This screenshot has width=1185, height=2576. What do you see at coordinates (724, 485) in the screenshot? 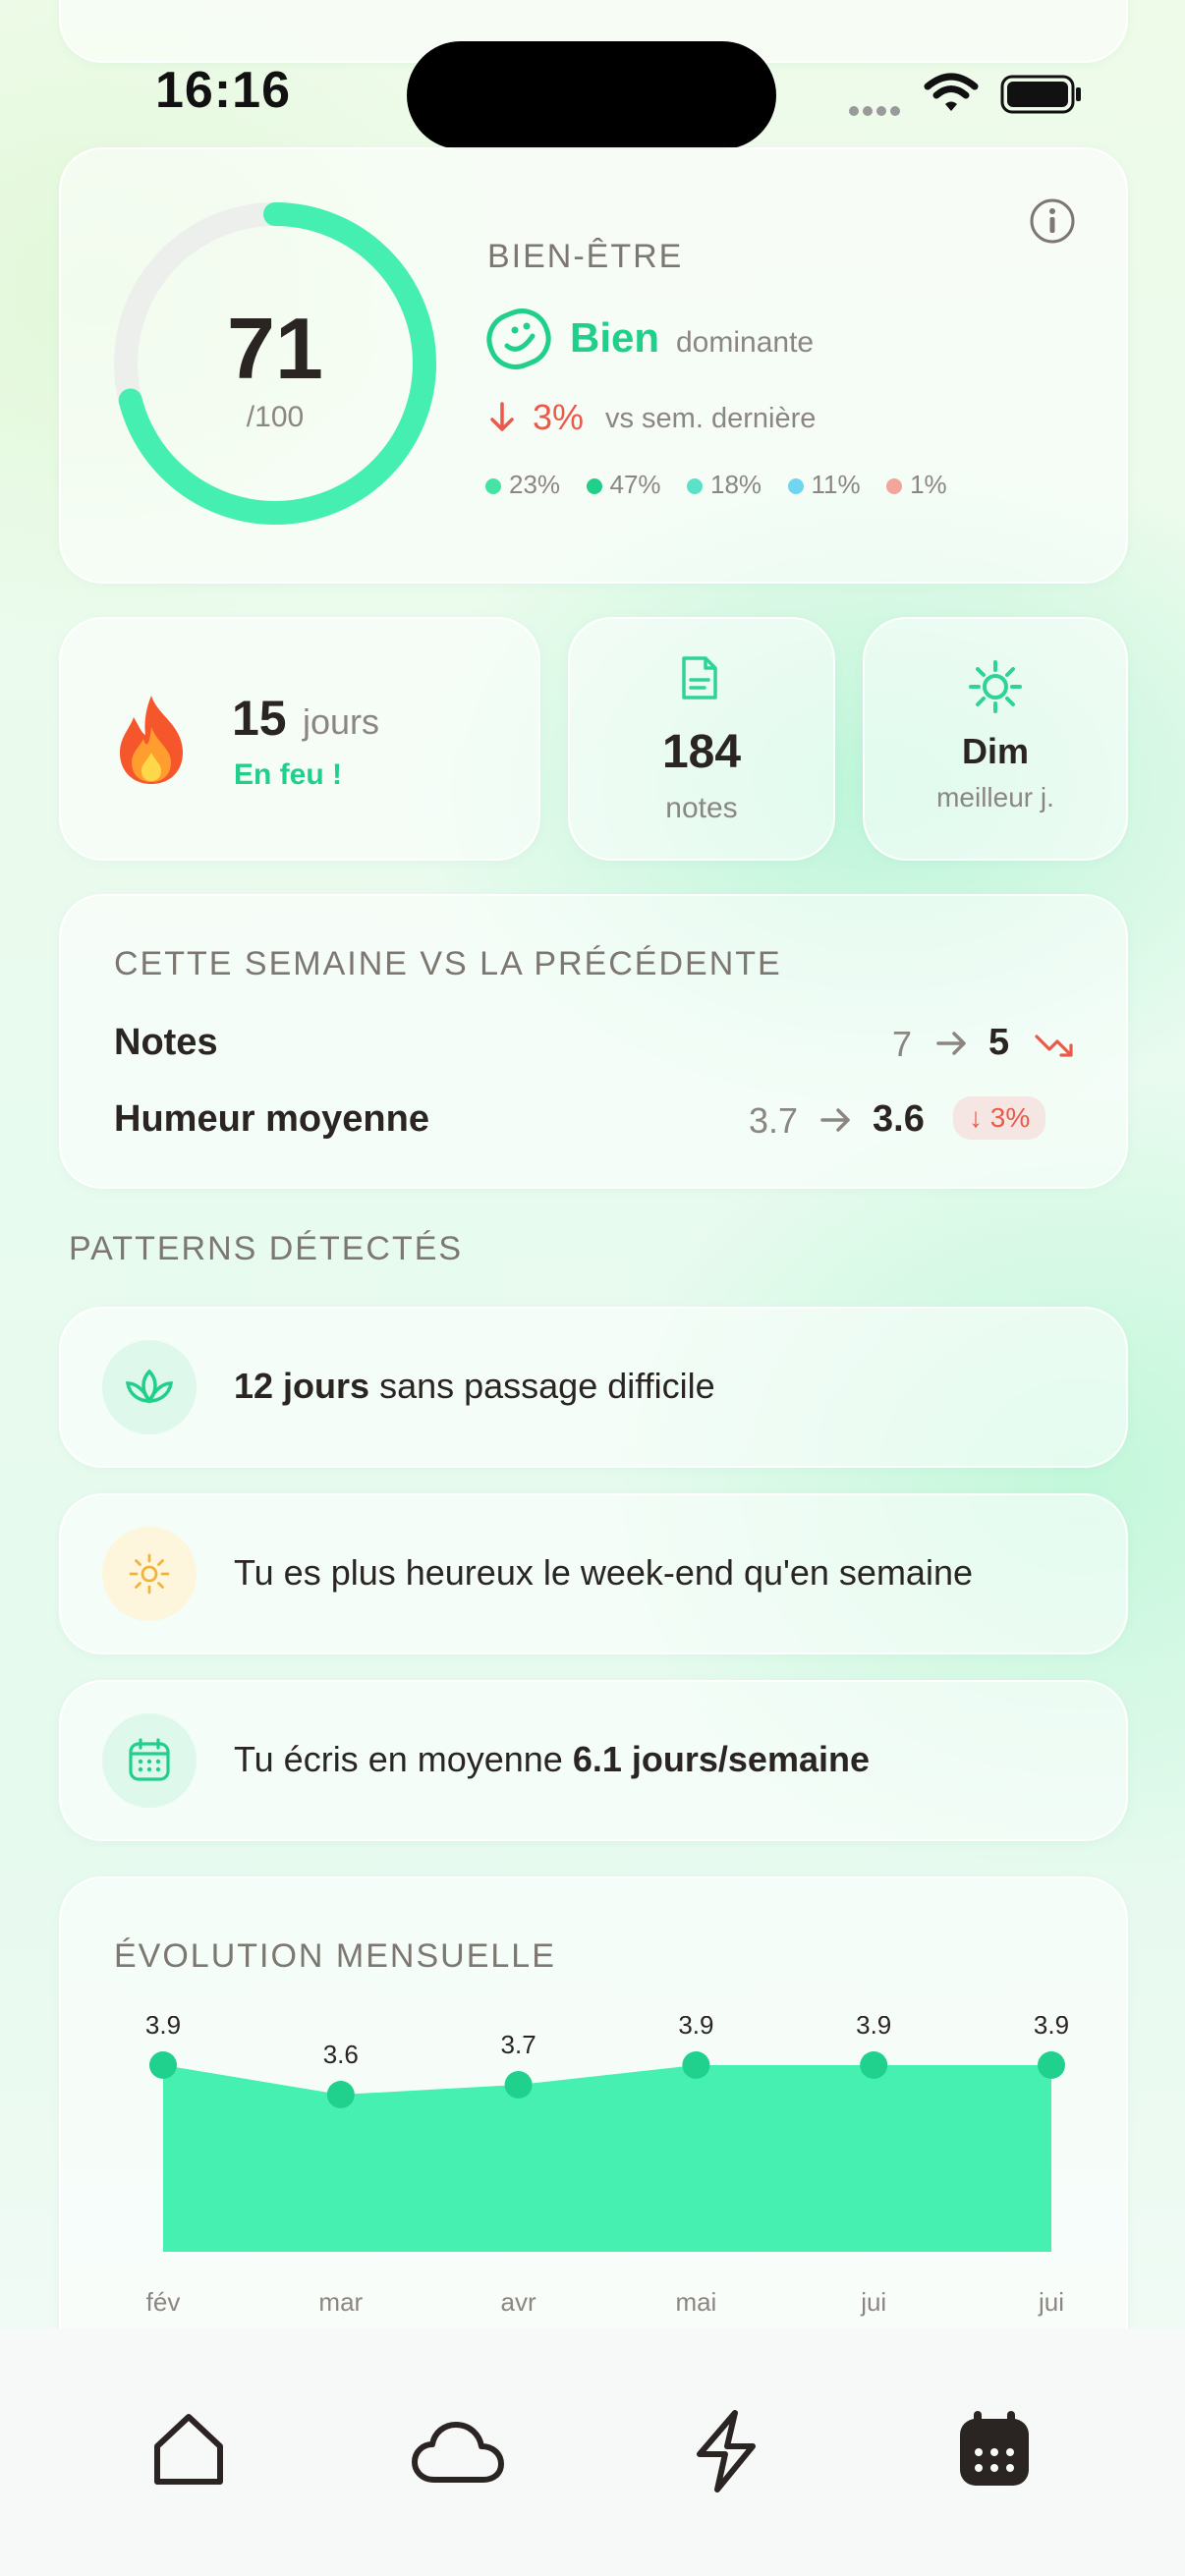
I see `mood-distribution-item: 18%` at bounding box center [724, 485].